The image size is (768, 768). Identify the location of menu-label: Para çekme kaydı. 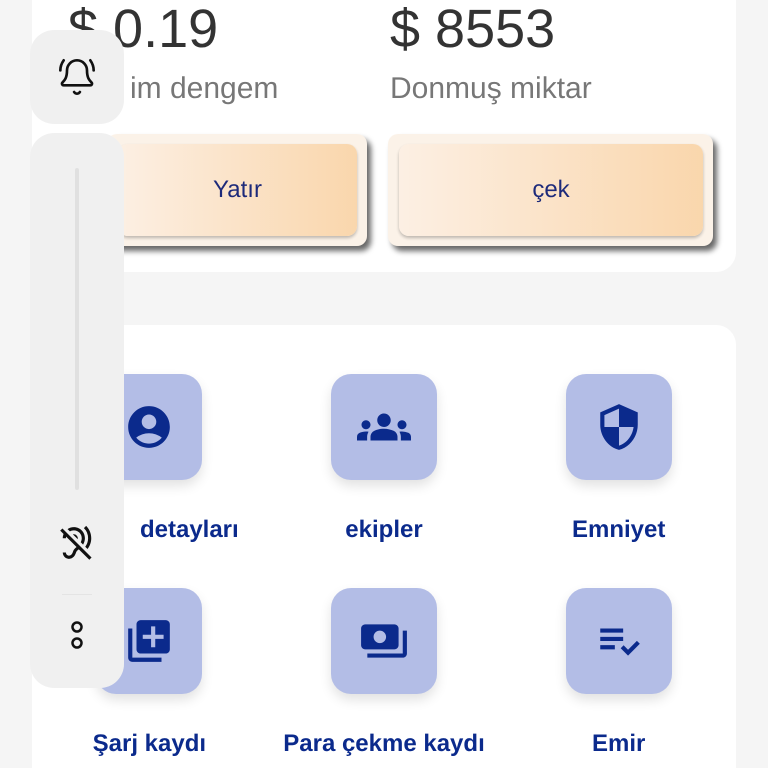
(384, 744).